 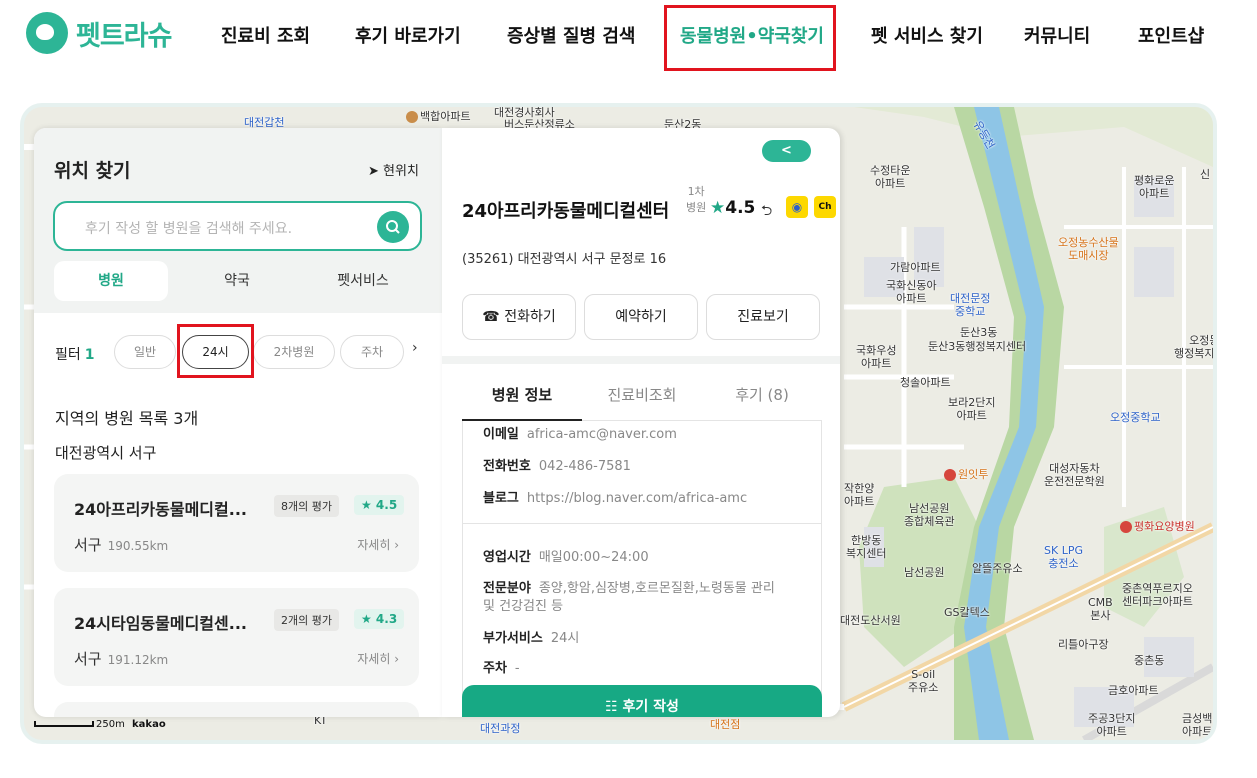 I want to click on review-count-badge: 2개의 평가, so click(x=306, y=620).